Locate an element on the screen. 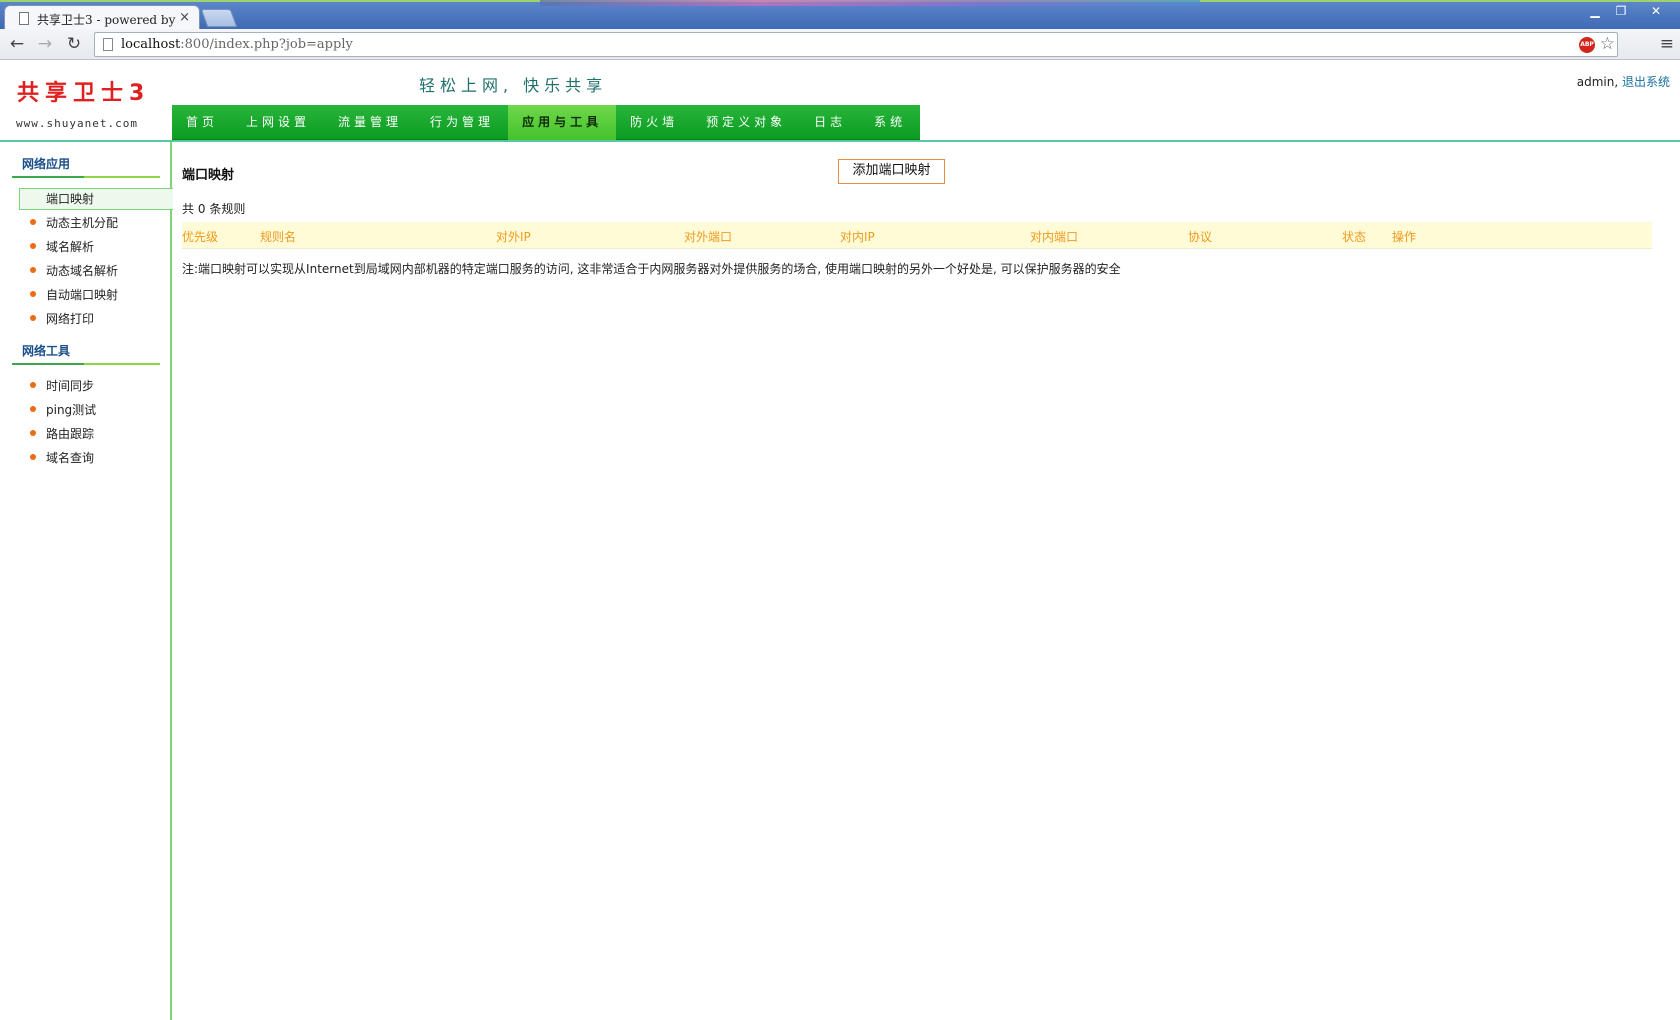  sidebar-item: 端口映射 is located at coordinates (96, 199).